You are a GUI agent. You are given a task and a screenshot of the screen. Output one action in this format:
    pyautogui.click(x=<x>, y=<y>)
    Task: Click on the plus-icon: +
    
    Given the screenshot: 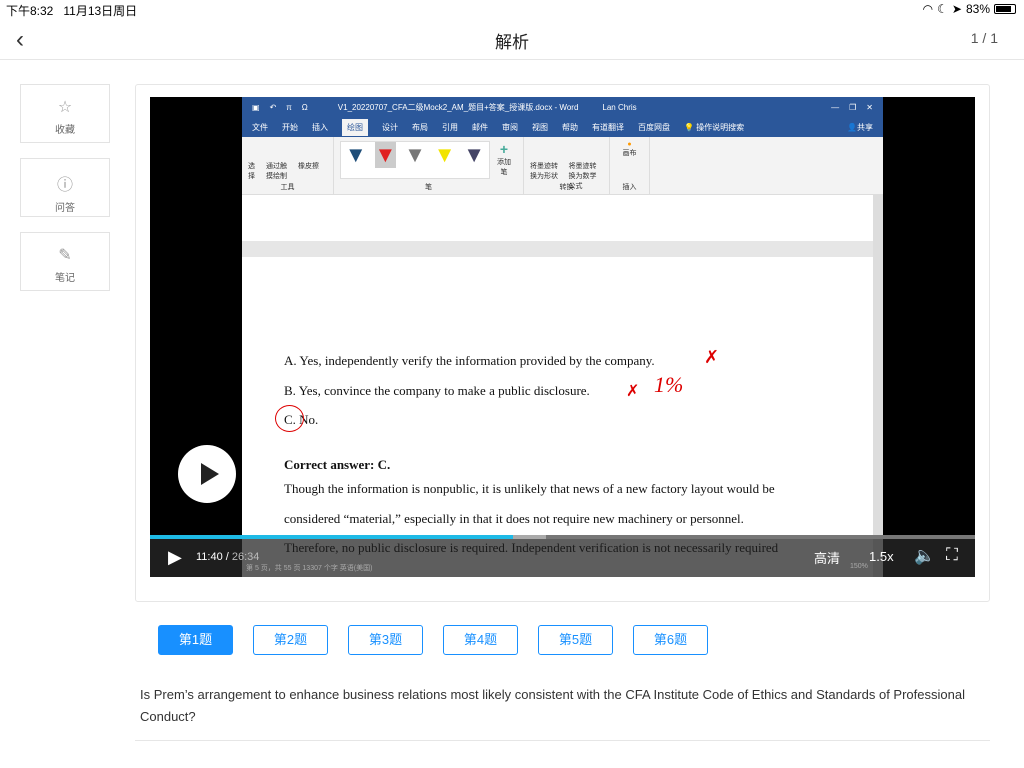 What is the action you would take?
    pyautogui.click(x=504, y=149)
    